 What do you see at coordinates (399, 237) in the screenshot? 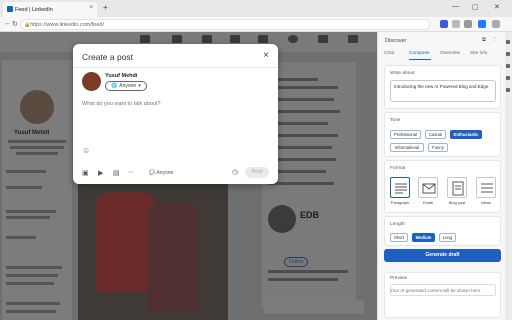
I see `length-short: Short` at bounding box center [399, 237].